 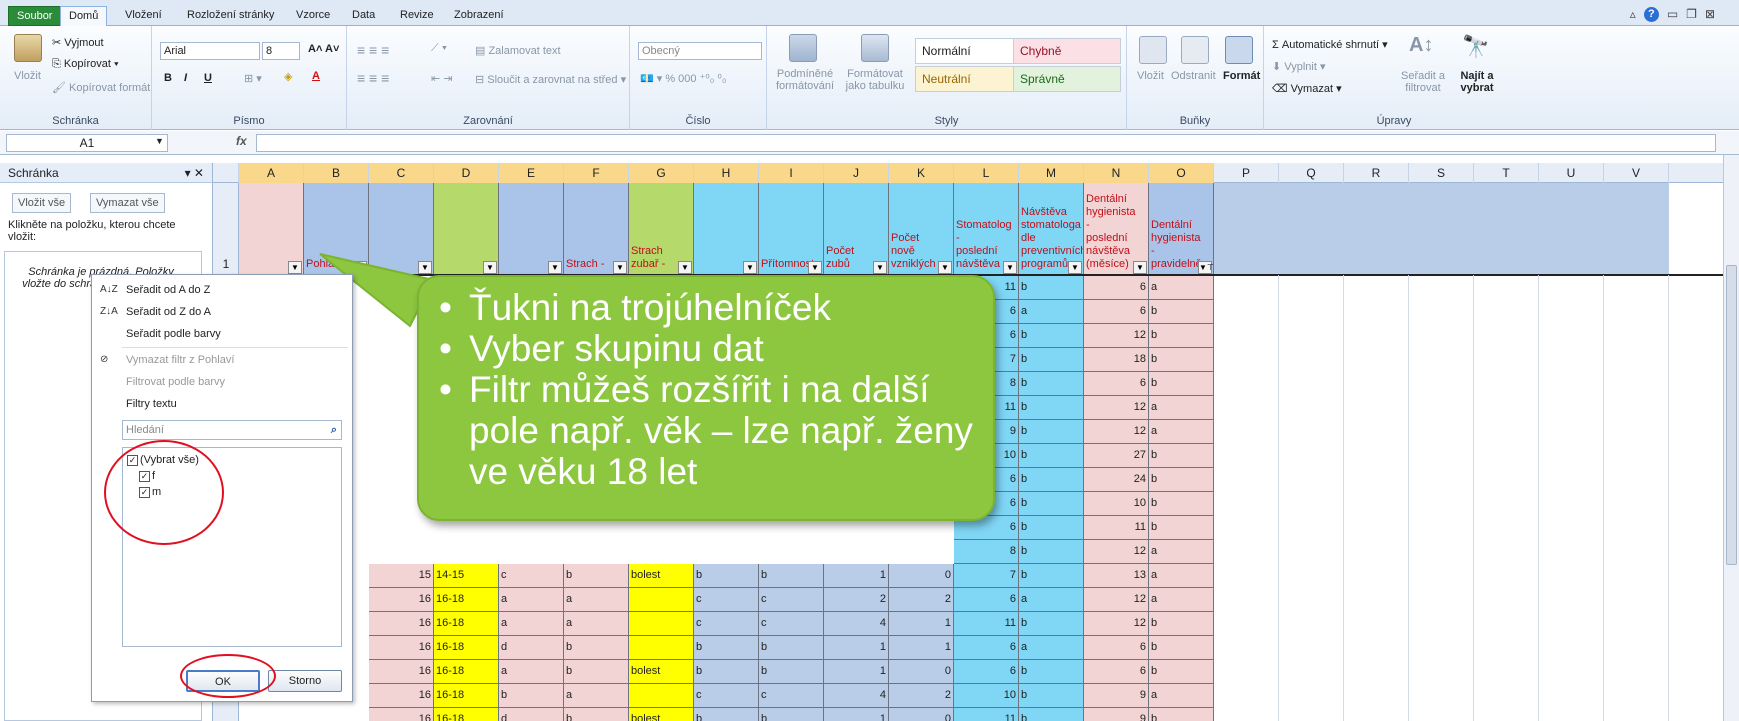 What do you see at coordinates (253, 78) in the screenshot?
I see `borders-icon: ⊞ ▾` at bounding box center [253, 78].